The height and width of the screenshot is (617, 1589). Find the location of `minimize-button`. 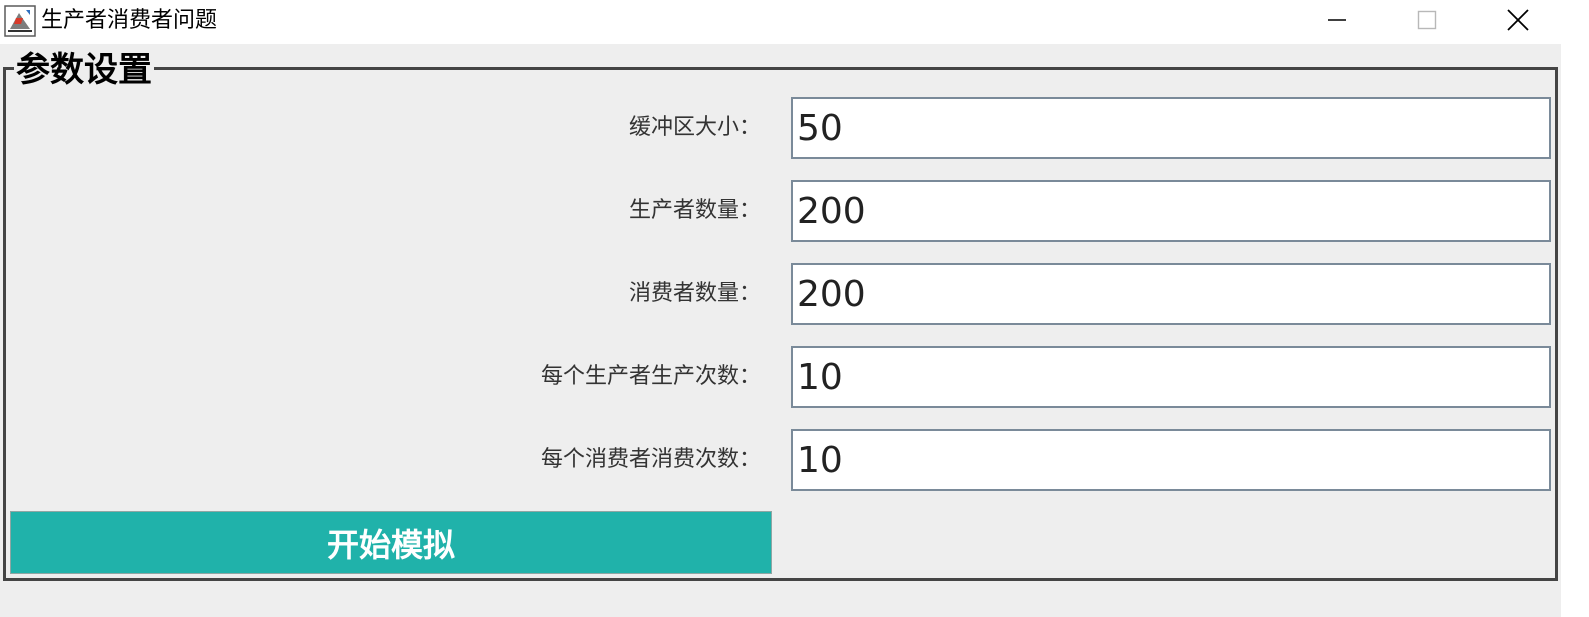

minimize-button is located at coordinates (1337, 20).